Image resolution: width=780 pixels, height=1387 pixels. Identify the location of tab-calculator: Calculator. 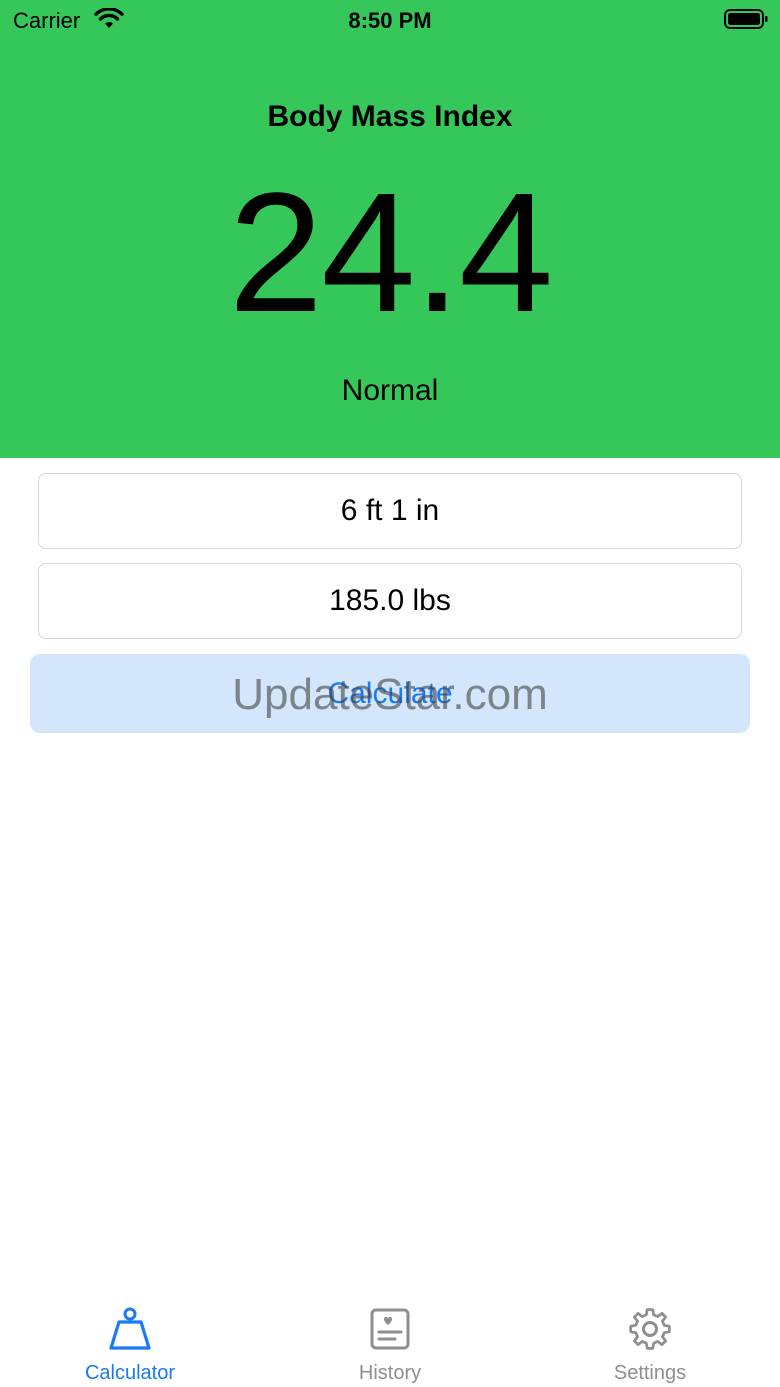
(130, 1338).